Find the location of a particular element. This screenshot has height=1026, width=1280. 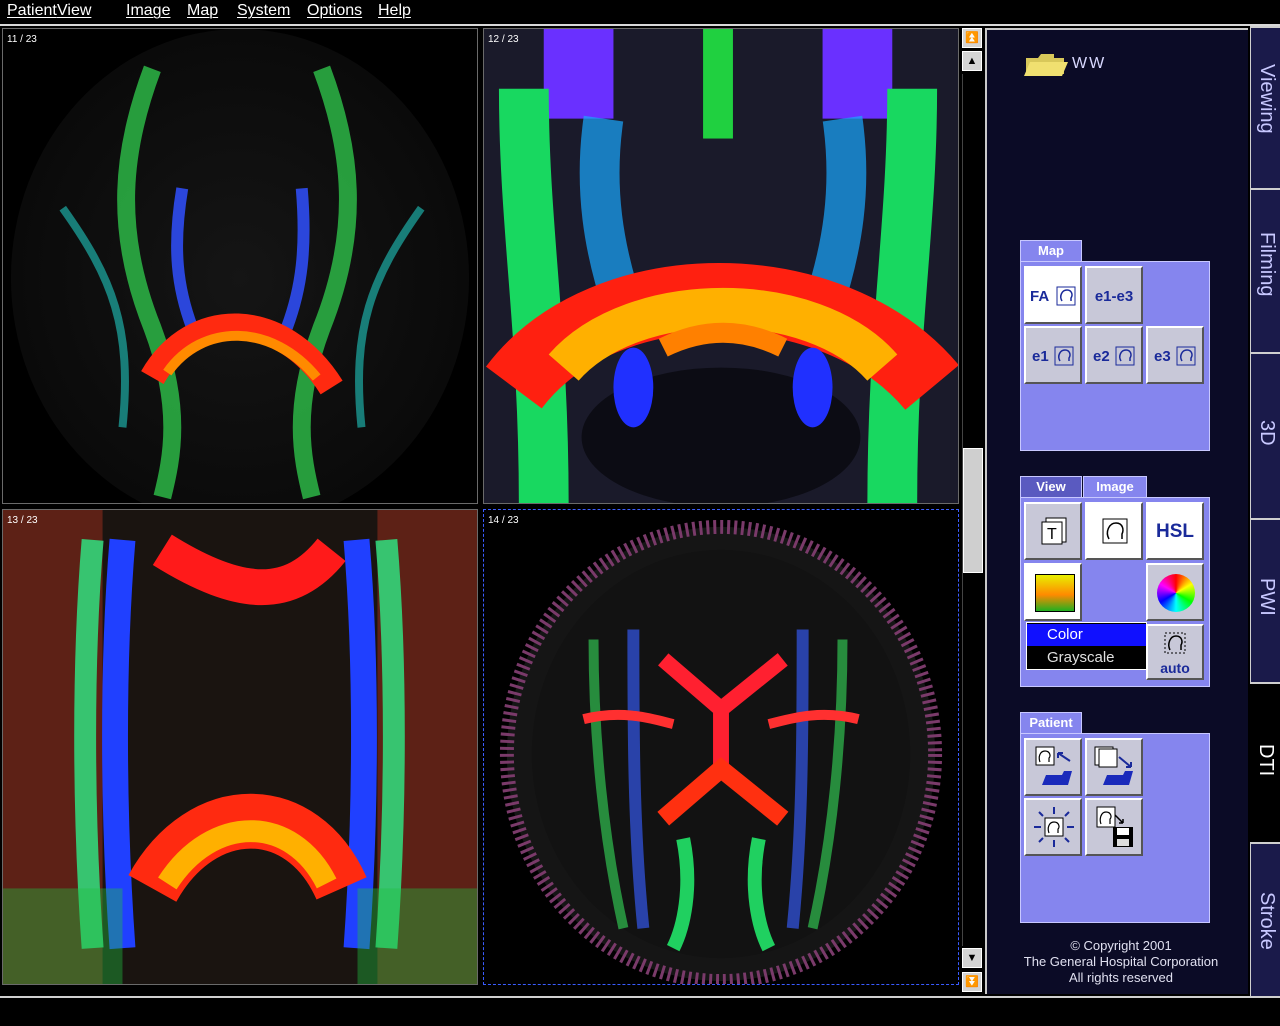

dropdown-option-grayscale: Grayscale is located at coordinates (1086, 658).